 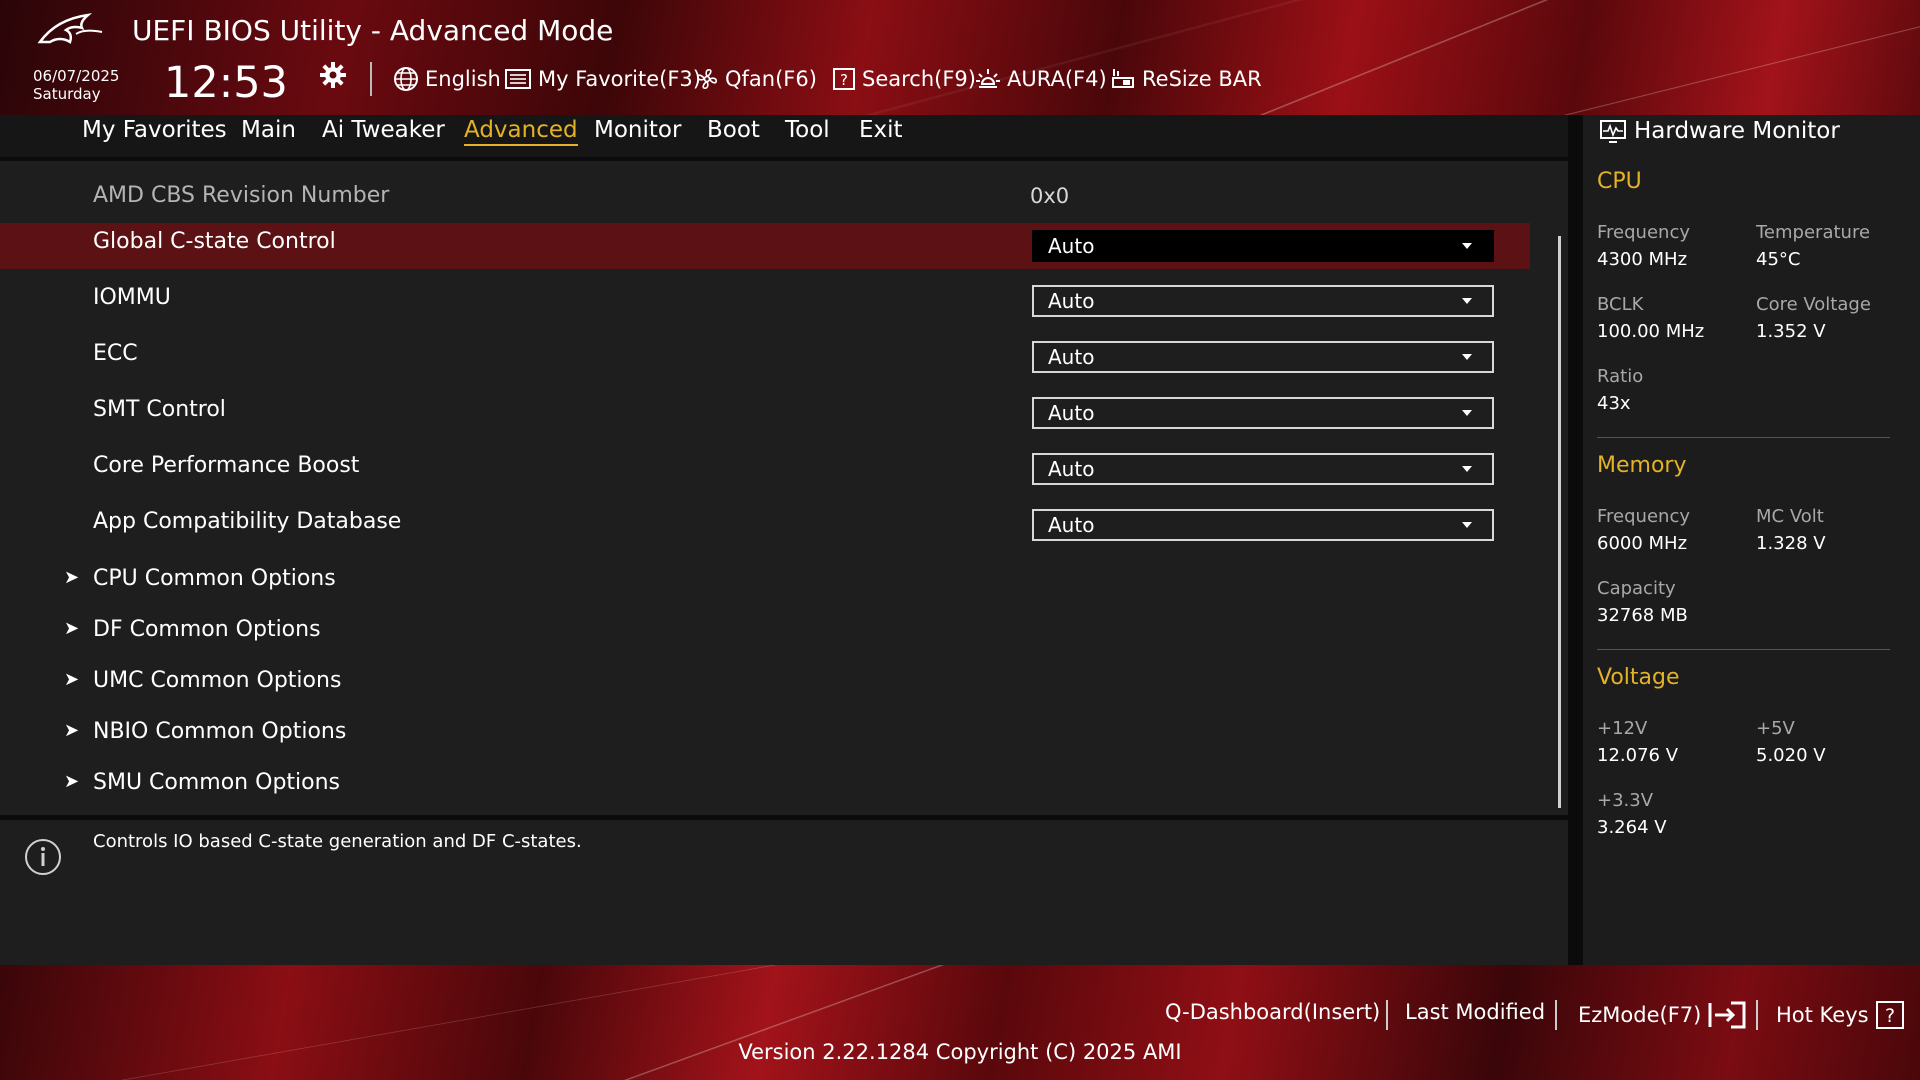 What do you see at coordinates (241, 195) in the screenshot?
I see `revision-label: AMD CBS Revision Number` at bounding box center [241, 195].